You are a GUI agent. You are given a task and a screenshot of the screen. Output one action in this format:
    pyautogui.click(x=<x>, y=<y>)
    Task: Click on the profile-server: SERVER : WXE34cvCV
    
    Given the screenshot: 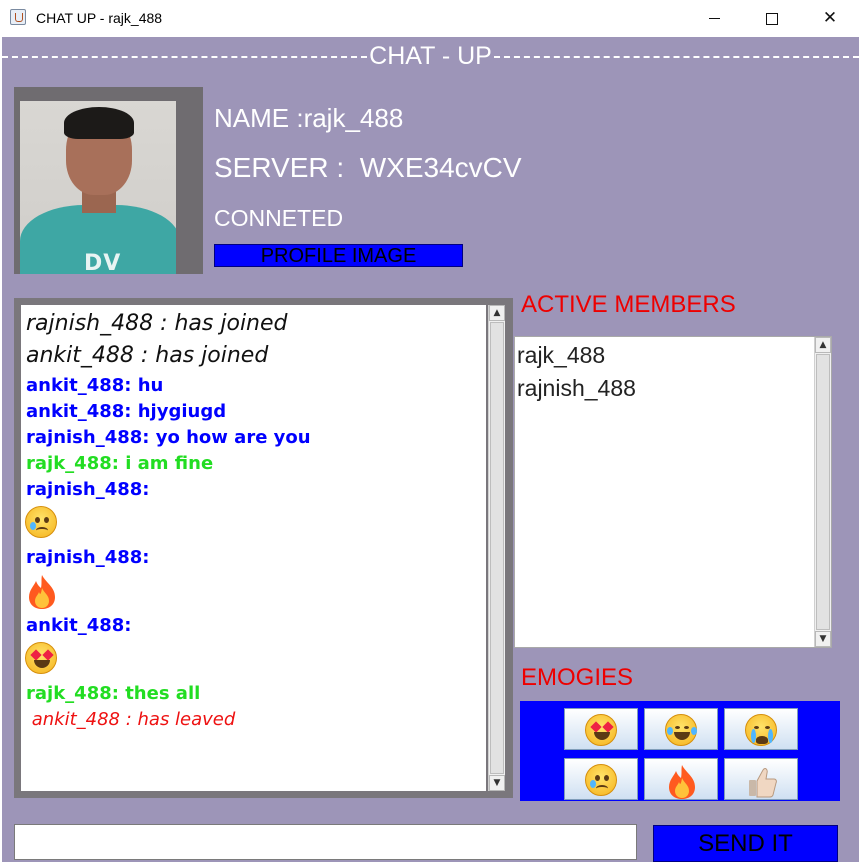 What is the action you would take?
    pyautogui.click(x=368, y=167)
    